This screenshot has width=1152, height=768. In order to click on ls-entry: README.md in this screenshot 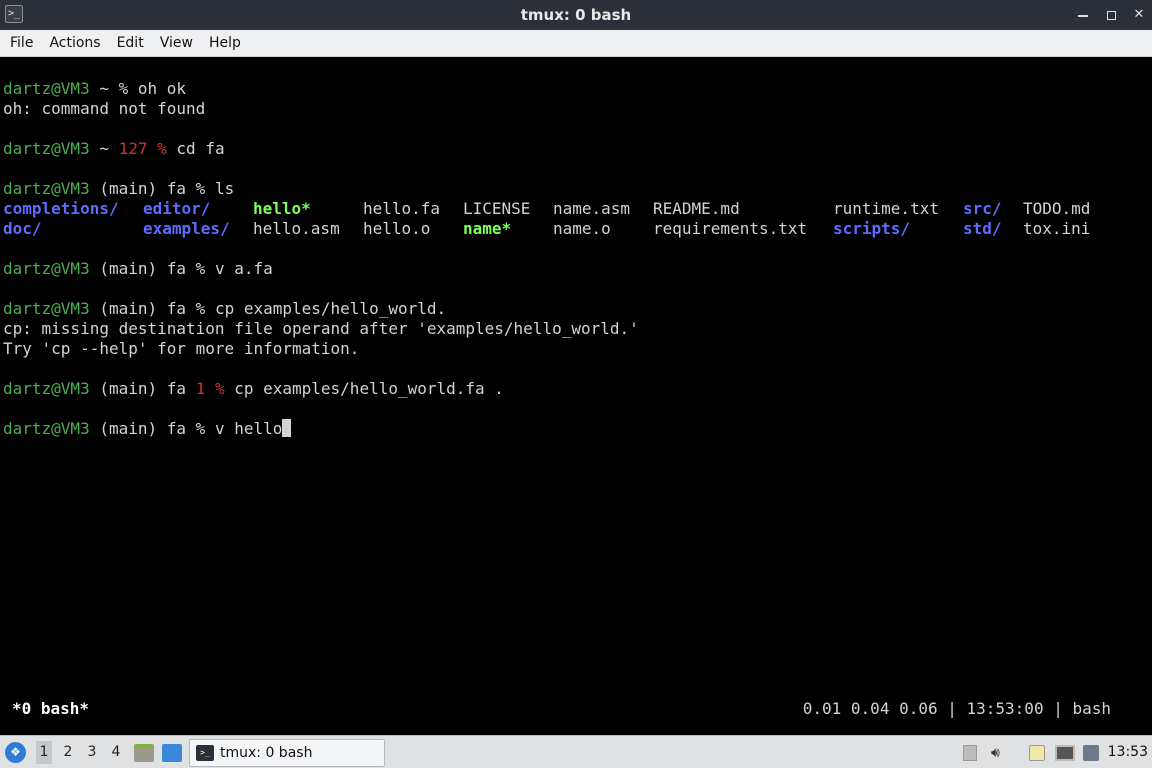, I will do `click(696, 208)`.